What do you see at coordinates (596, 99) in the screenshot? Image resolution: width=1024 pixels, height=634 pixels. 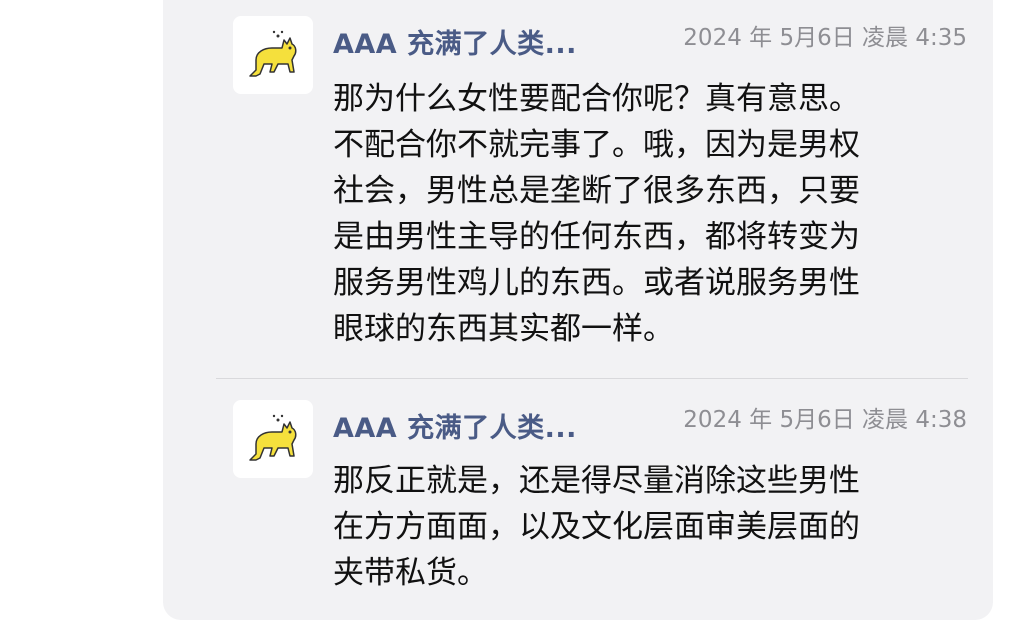 I see `message-line: 那为什么女性要配合你呢？真有意思。` at bounding box center [596, 99].